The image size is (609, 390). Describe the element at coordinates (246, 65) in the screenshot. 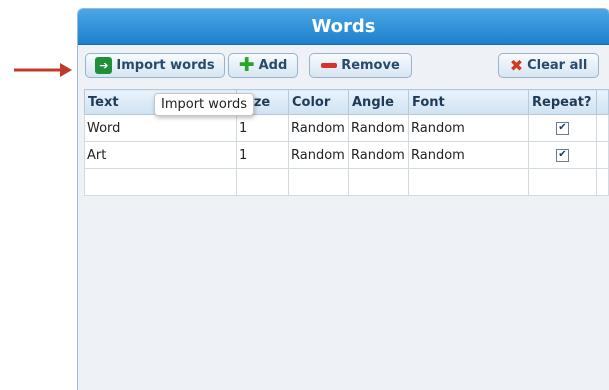

I see `plus-icon: ✚` at that location.